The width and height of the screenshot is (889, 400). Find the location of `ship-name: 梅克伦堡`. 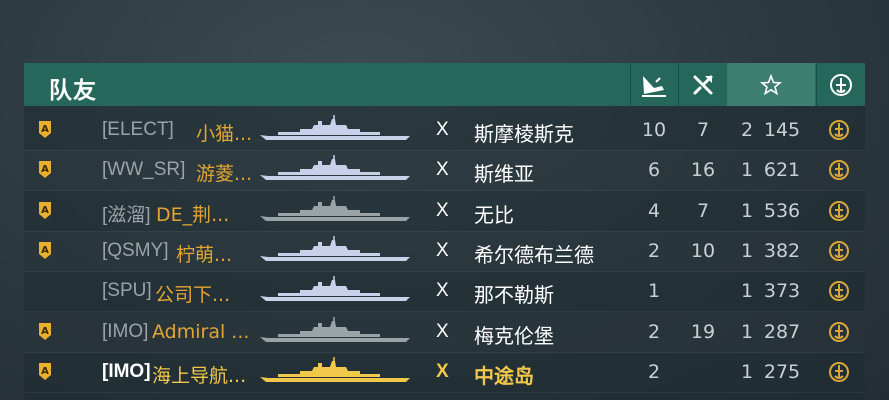

ship-name: 梅克伦堡 is located at coordinates (514, 335).